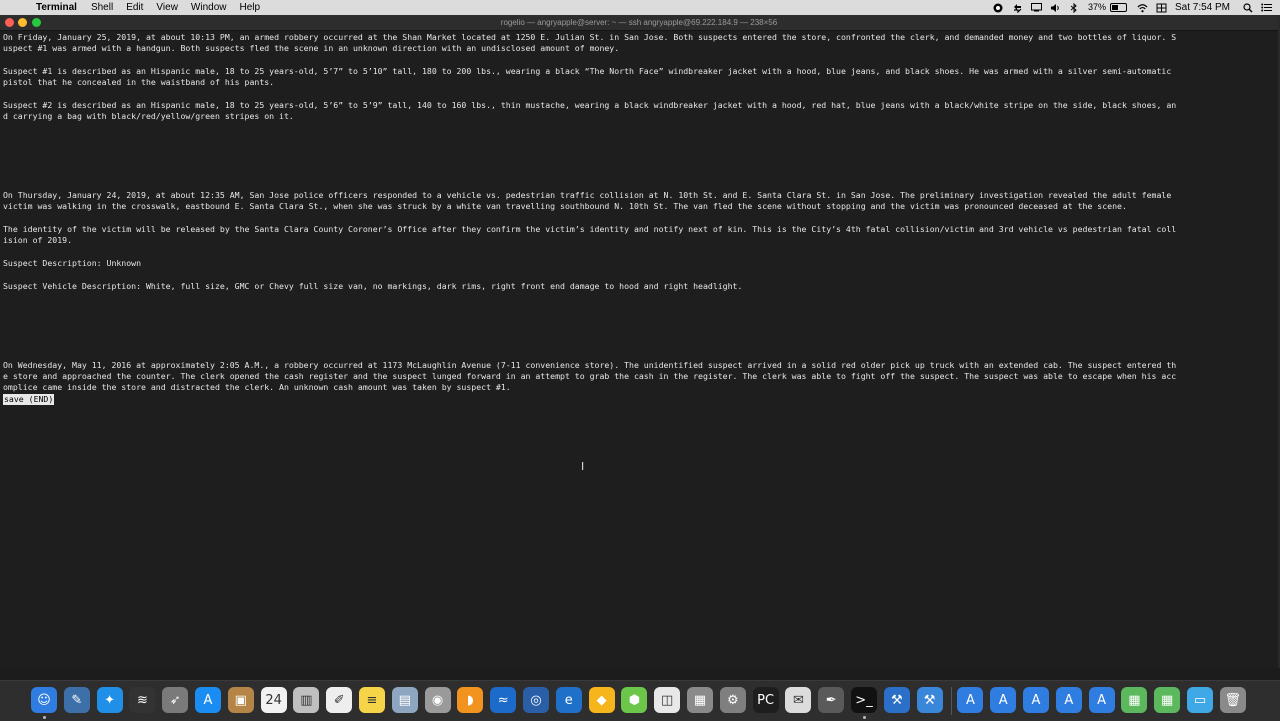 This screenshot has width=1280, height=721. Describe the element at coordinates (1266, 7) in the screenshot. I see `notification-center-icon` at that location.